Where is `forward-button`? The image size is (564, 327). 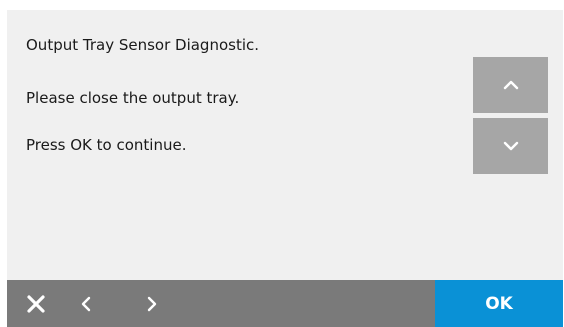
forward-button is located at coordinates (152, 303).